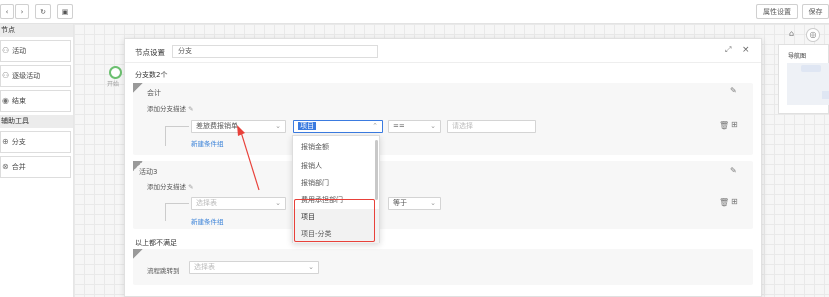 The width and height of the screenshot is (829, 297). What do you see at coordinates (376, 170) in the screenshot?
I see `dropdown-scrollbar` at bounding box center [376, 170].